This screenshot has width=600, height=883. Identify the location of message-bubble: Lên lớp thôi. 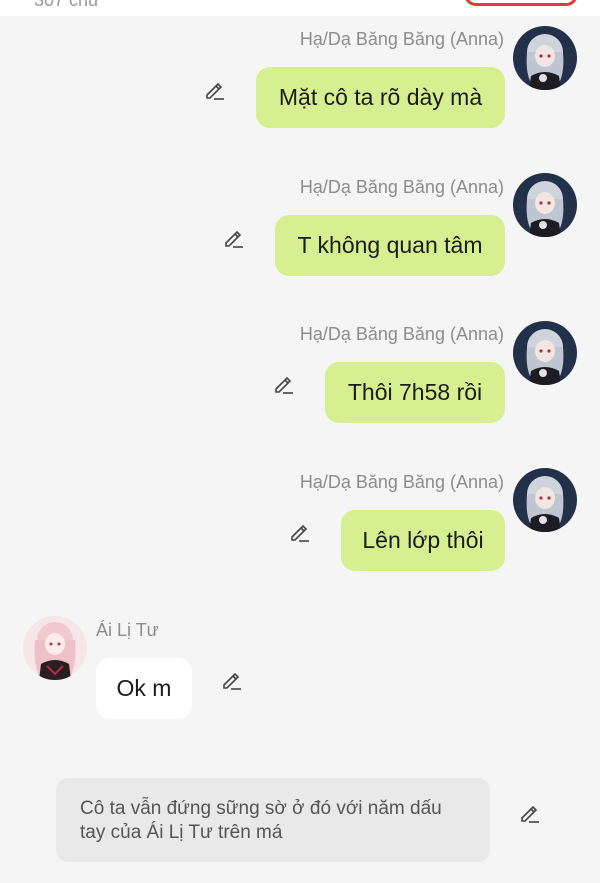
(423, 540).